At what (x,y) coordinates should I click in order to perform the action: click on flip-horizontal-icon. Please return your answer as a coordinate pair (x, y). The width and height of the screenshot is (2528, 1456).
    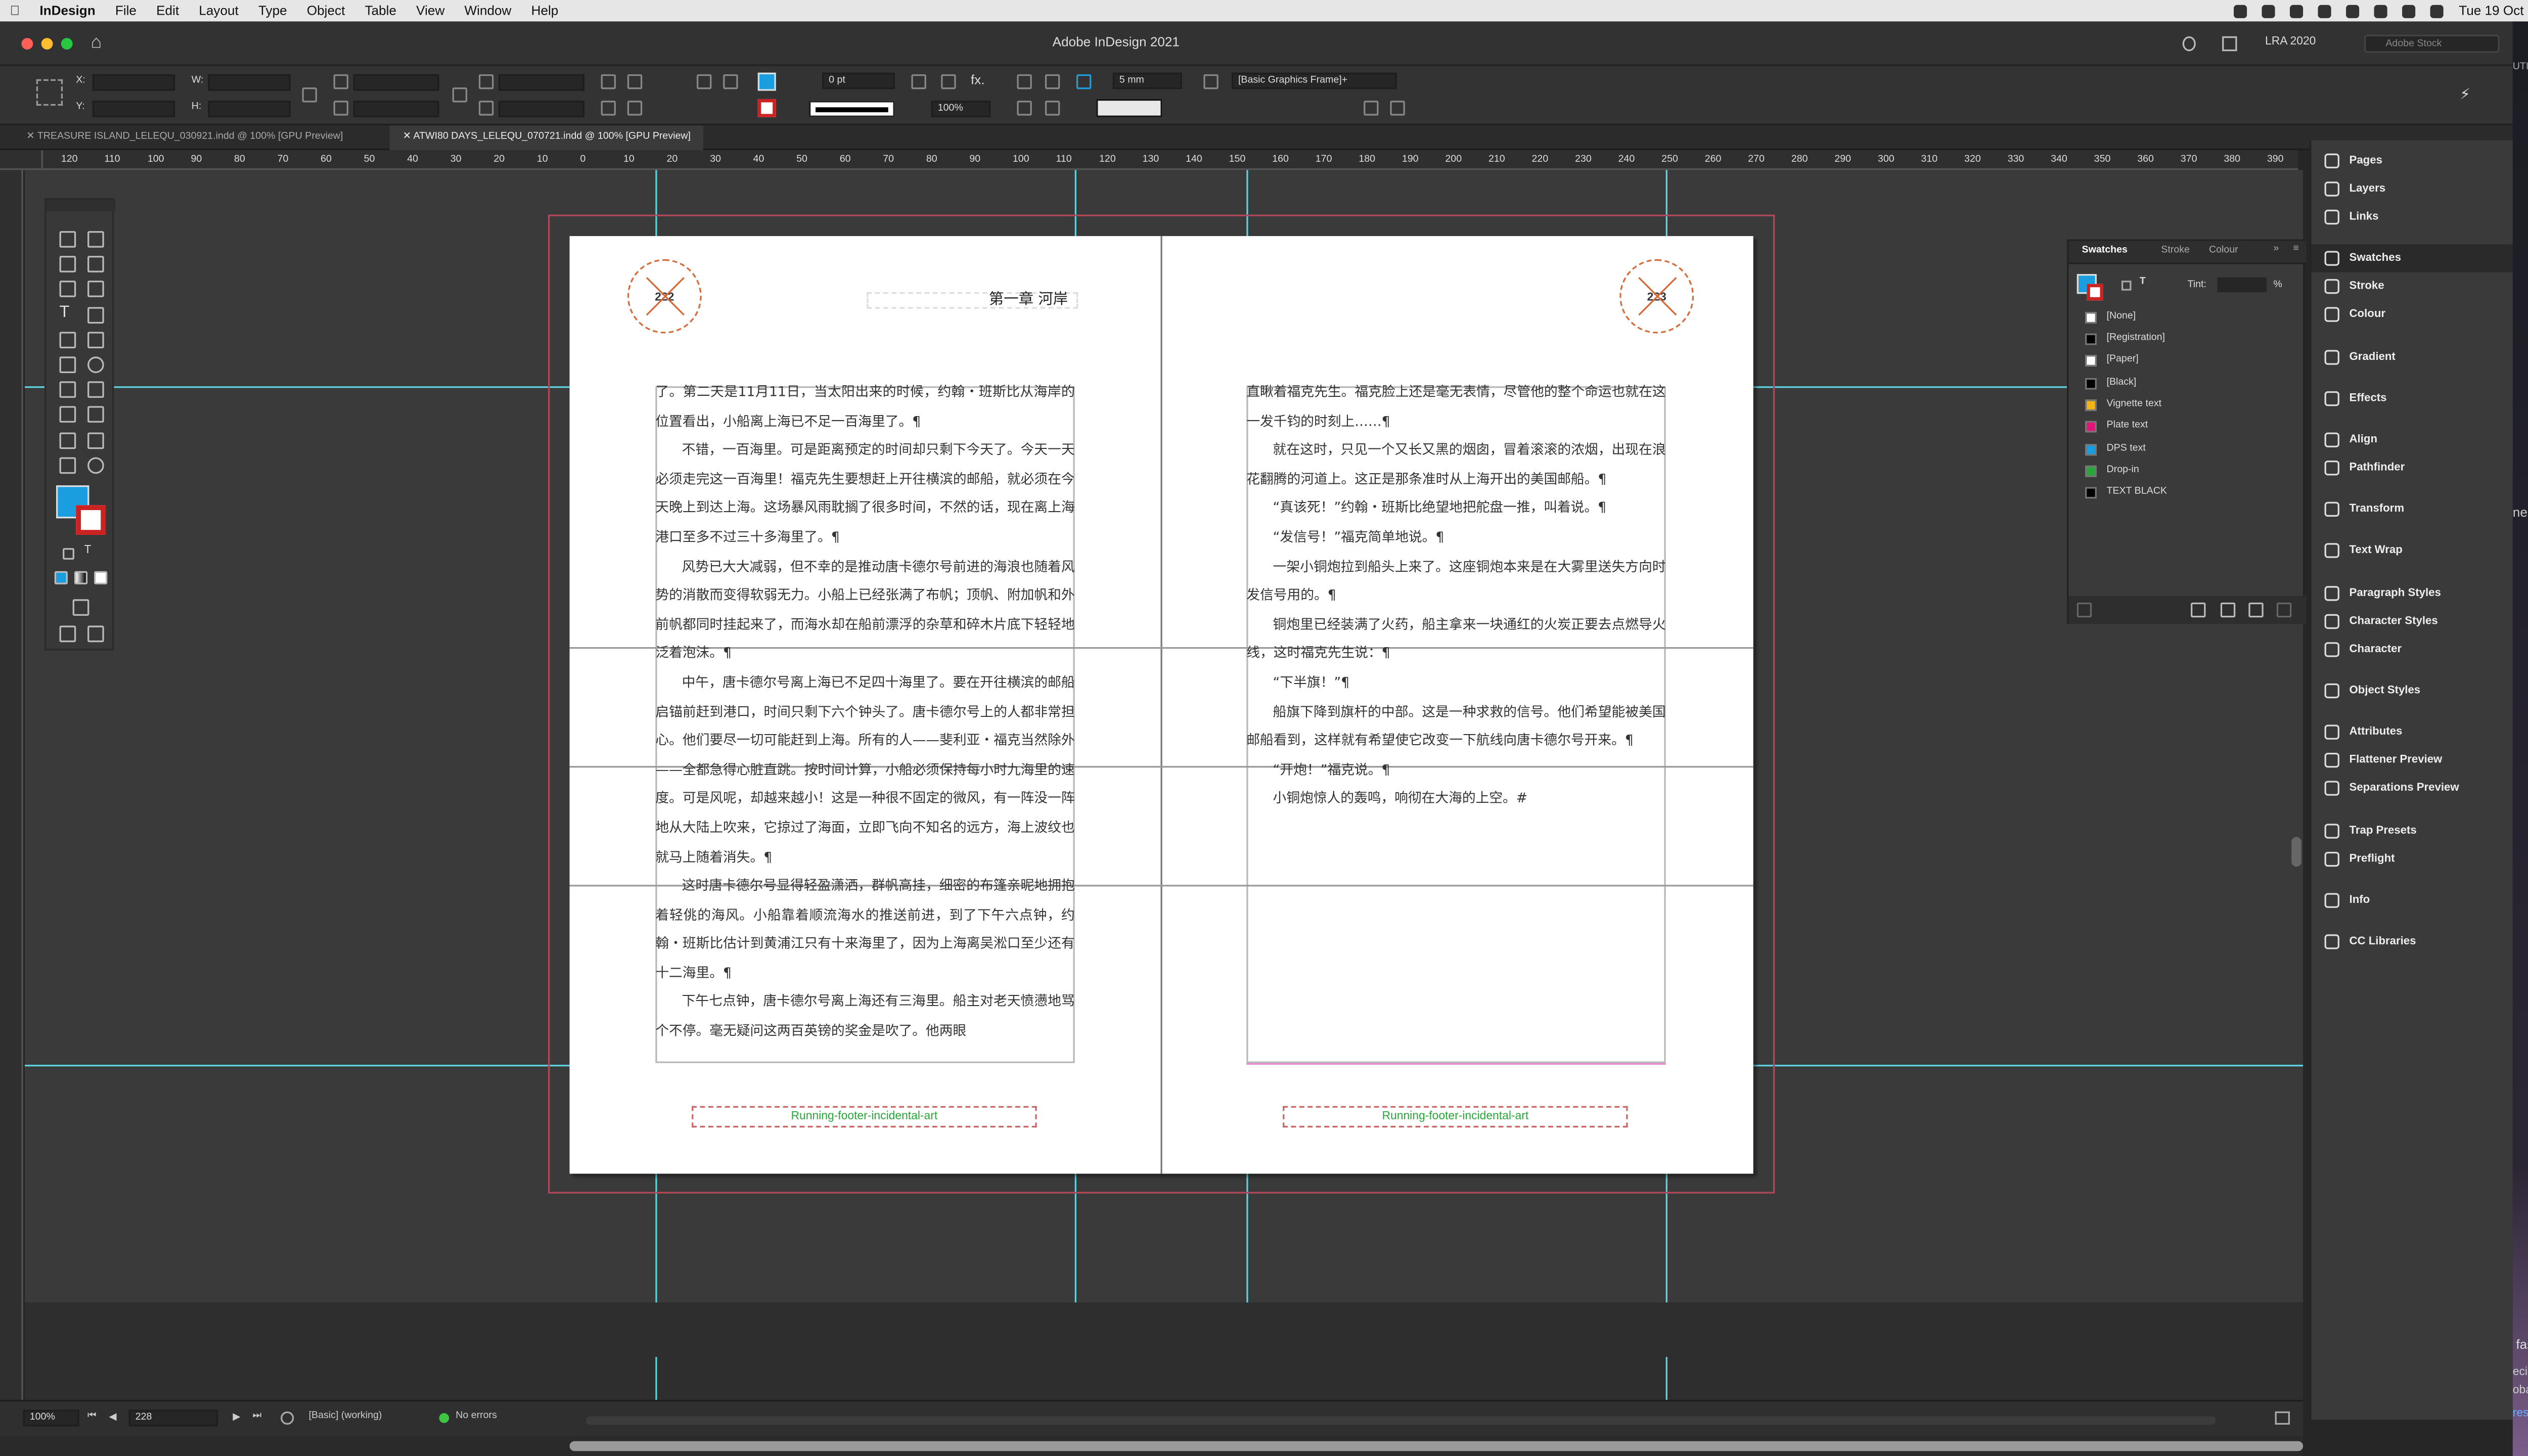
    Looking at the image, I should click on (608, 108).